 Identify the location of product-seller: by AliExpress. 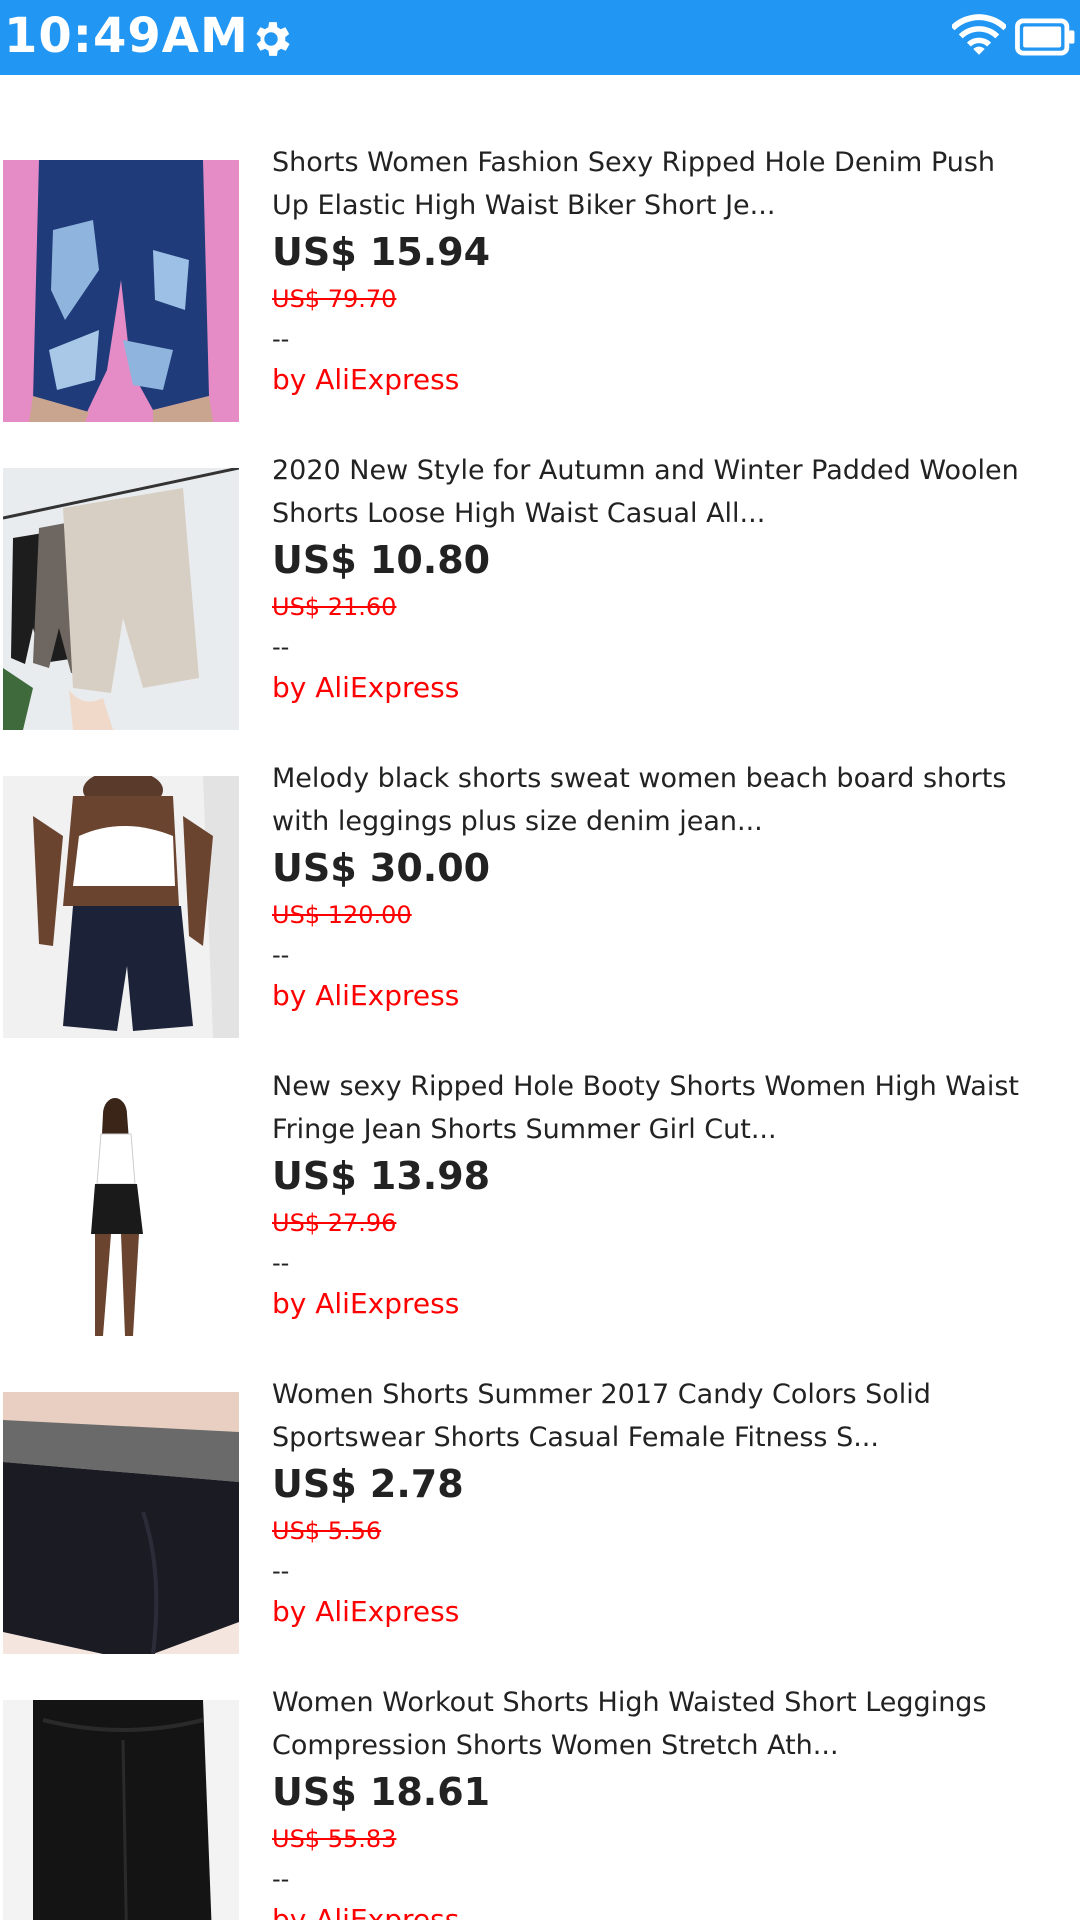
(676, 1908).